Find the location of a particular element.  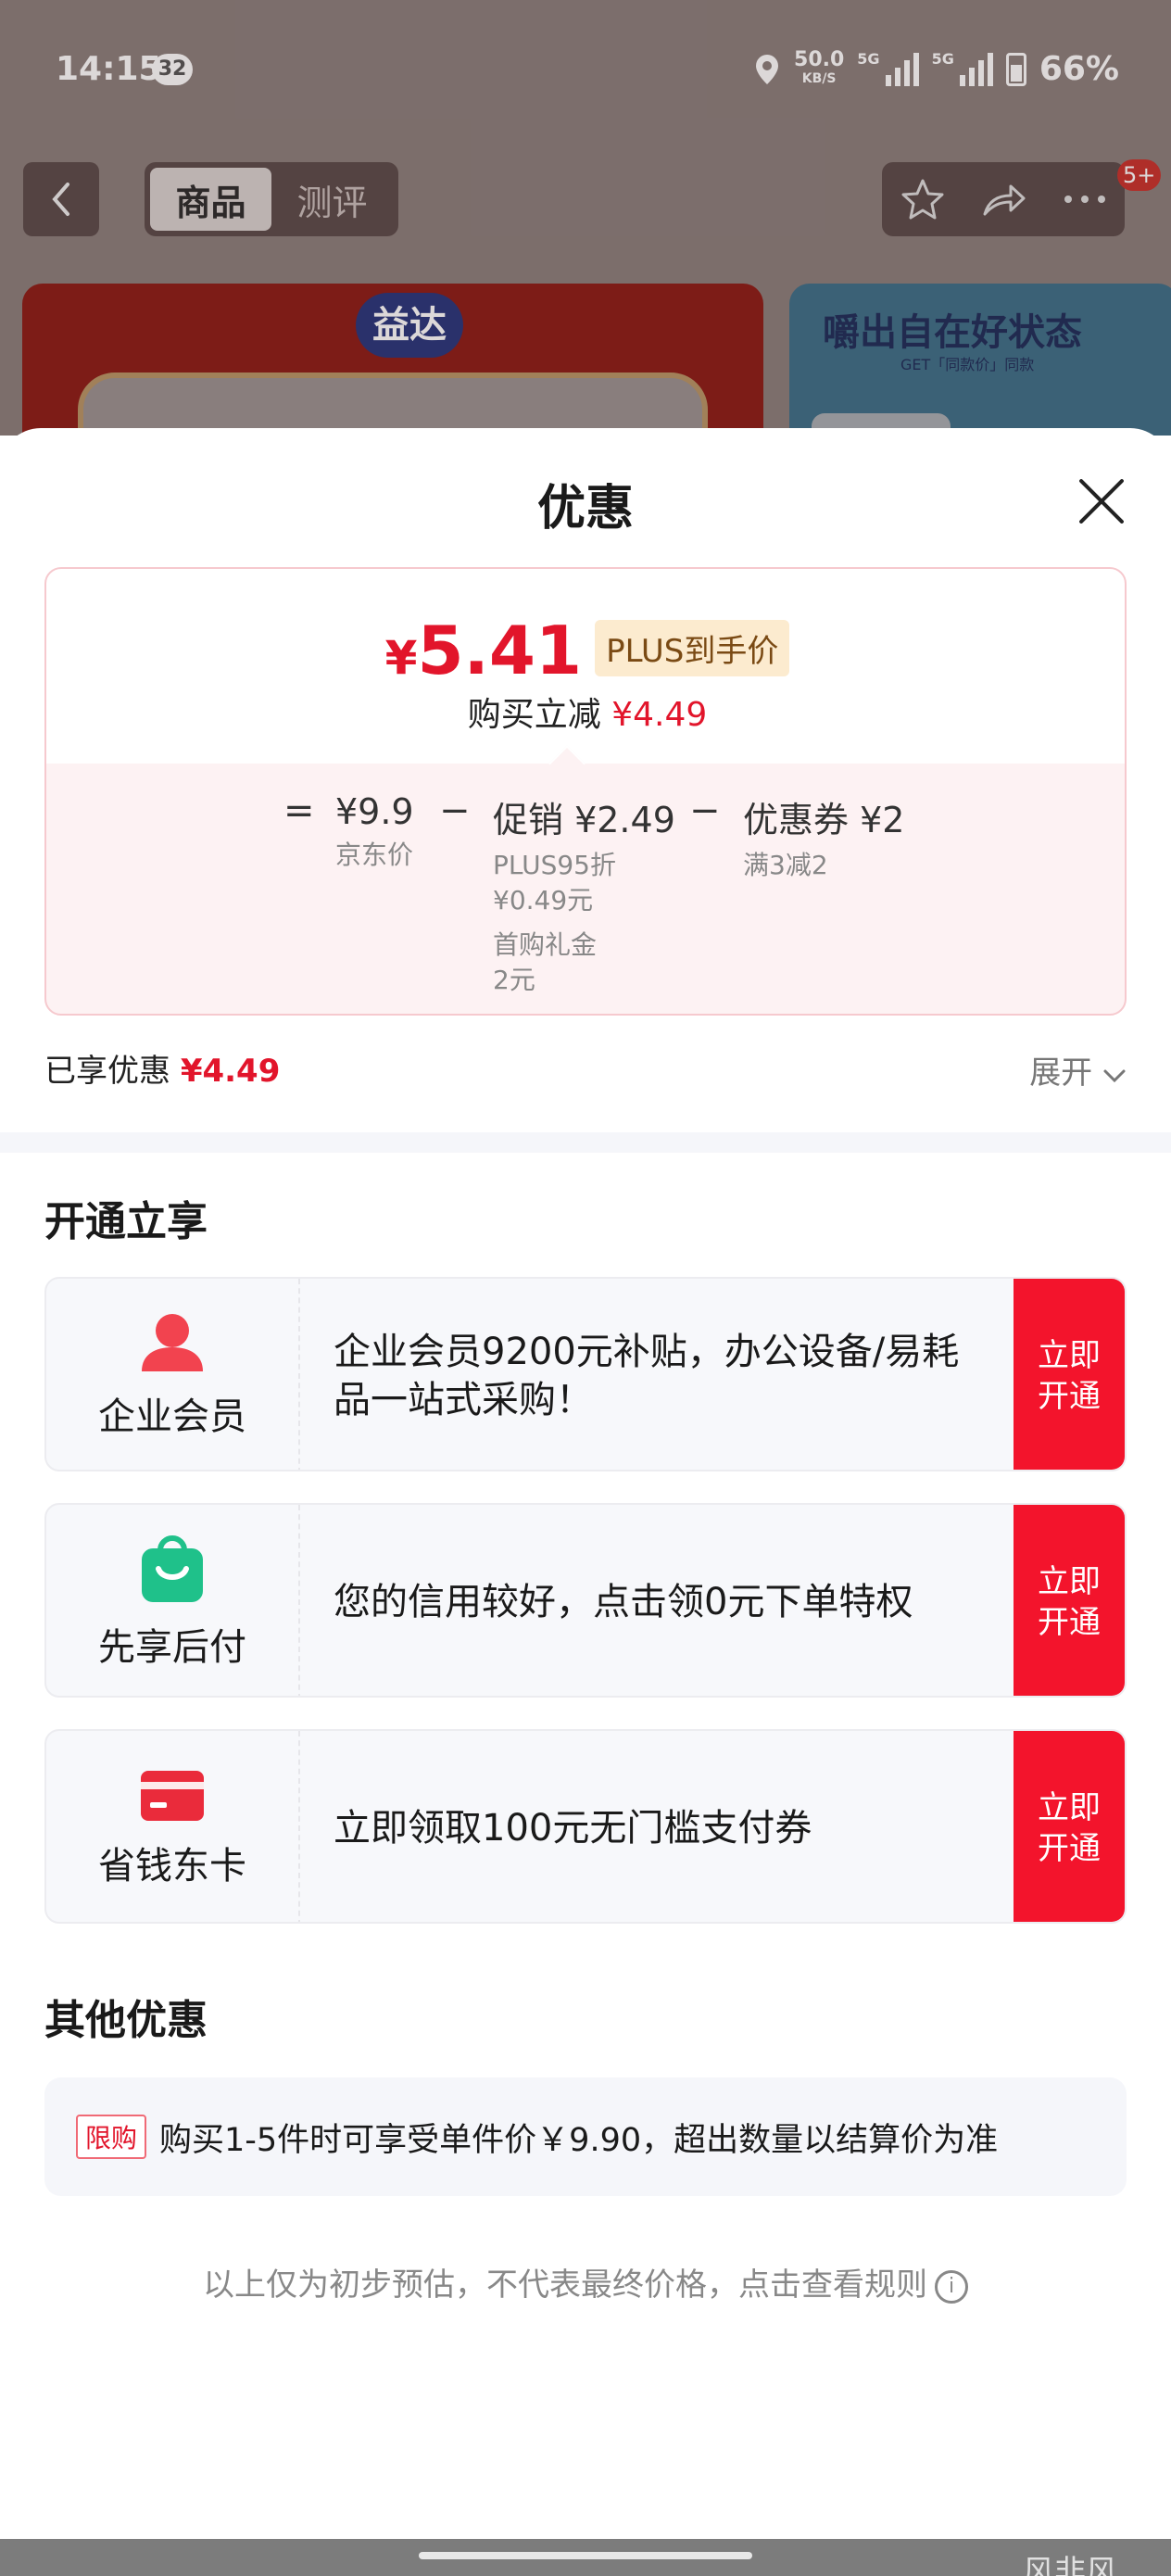

jd-price-block: ¥9.9 京东价 is located at coordinates (374, 832).